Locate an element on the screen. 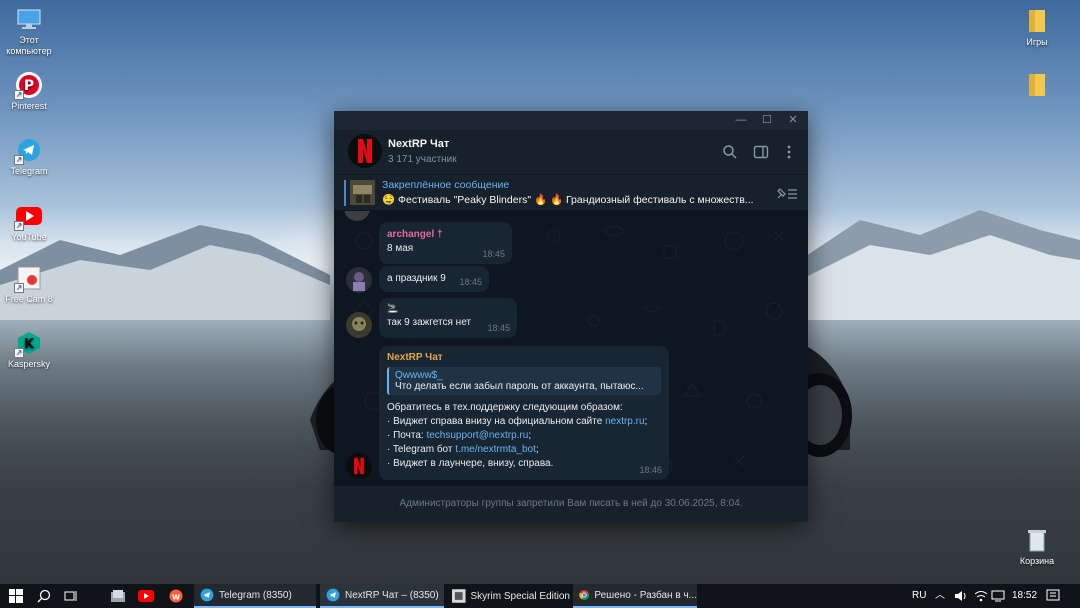  message-emoji: 🚬 is located at coordinates (393, 308).